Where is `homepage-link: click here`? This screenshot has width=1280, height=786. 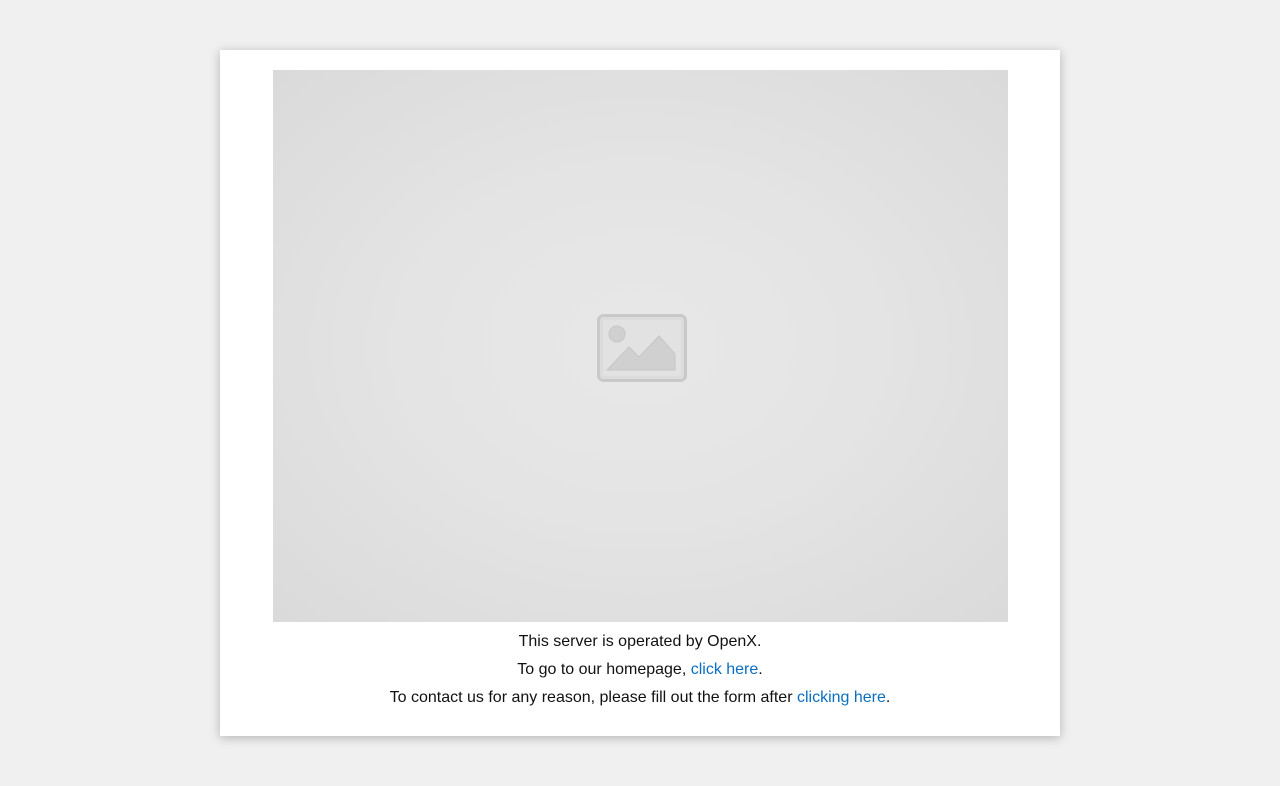 homepage-link: click here is located at coordinates (725, 669).